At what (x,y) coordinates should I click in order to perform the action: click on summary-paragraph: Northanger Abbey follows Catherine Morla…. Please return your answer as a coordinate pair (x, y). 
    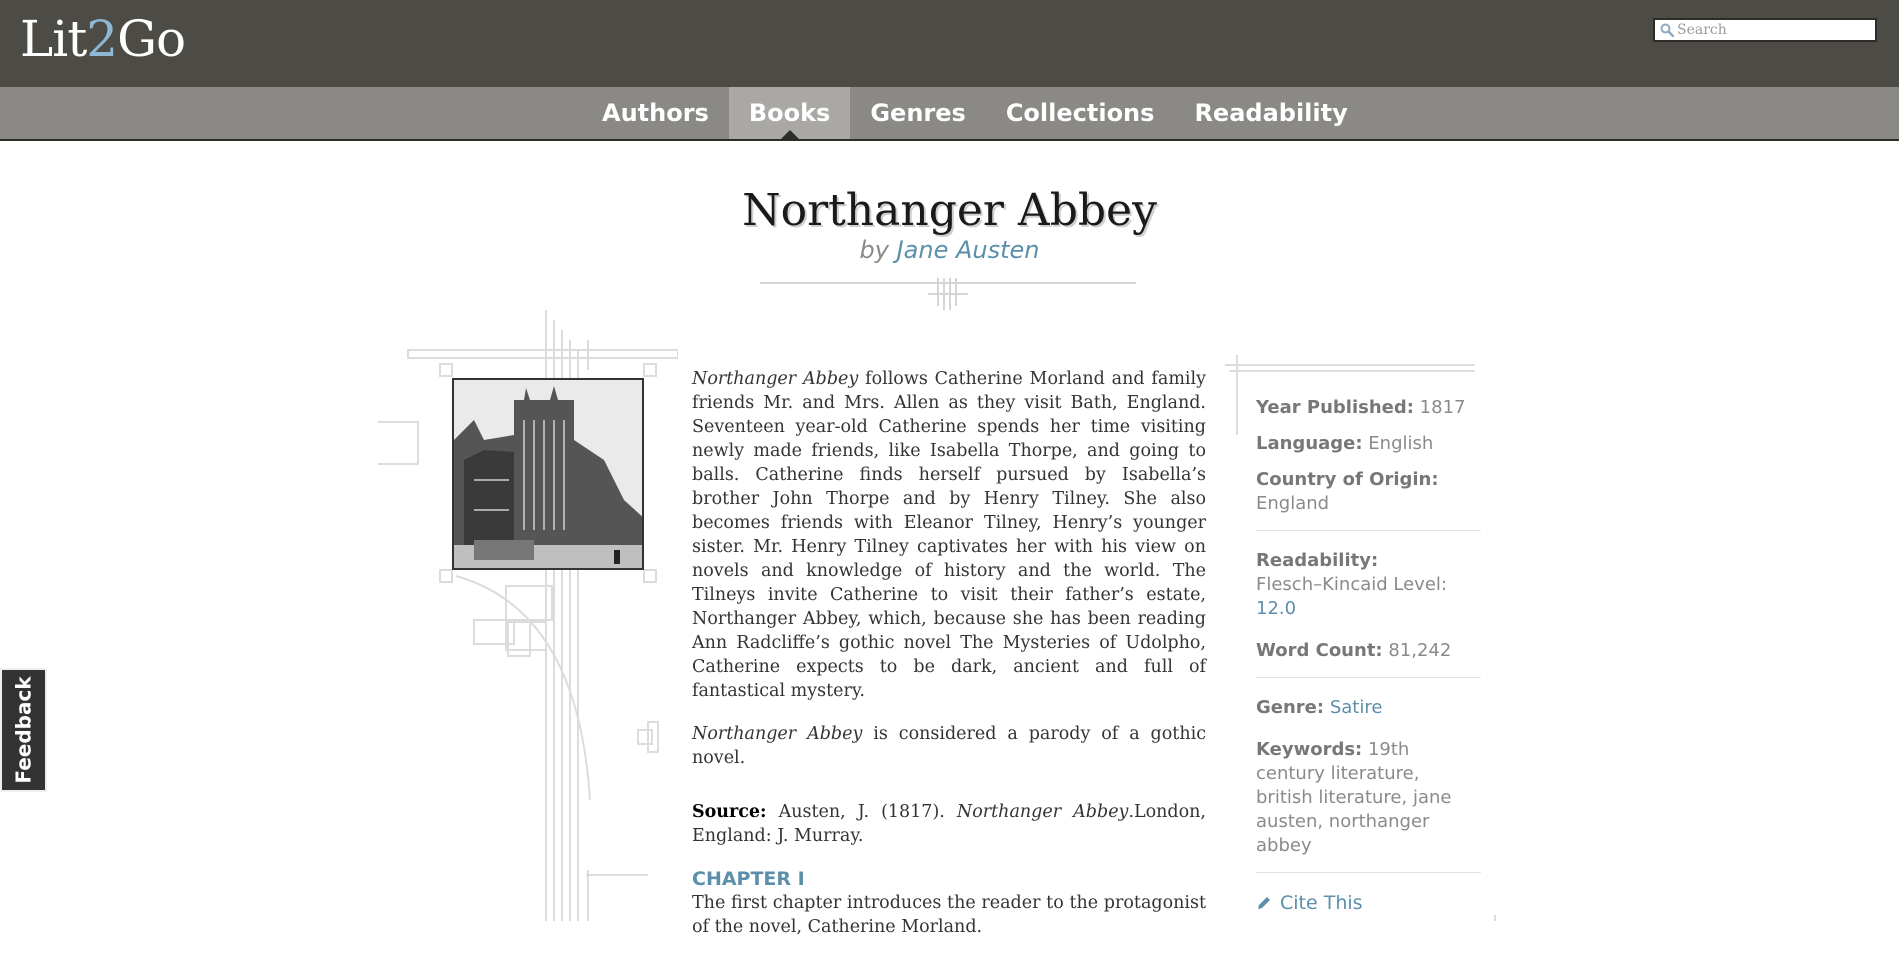
    Looking at the image, I should click on (949, 535).